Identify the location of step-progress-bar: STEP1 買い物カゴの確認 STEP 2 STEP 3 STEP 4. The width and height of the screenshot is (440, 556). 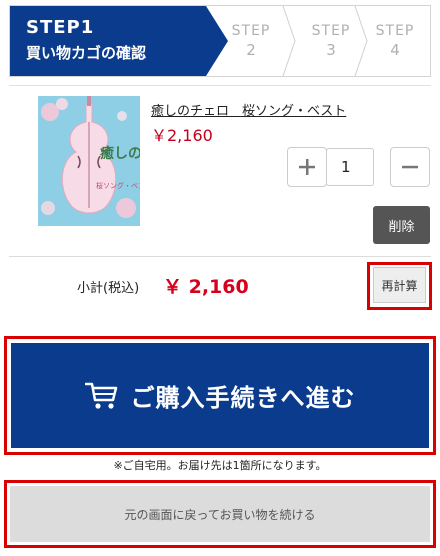
(220, 41).